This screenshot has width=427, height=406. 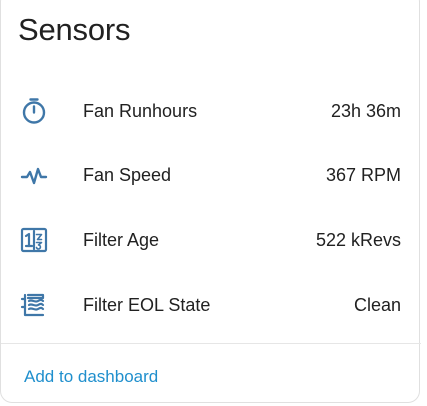 What do you see at coordinates (74, 29) in the screenshot?
I see `card-title: Sensors` at bounding box center [74, 29].